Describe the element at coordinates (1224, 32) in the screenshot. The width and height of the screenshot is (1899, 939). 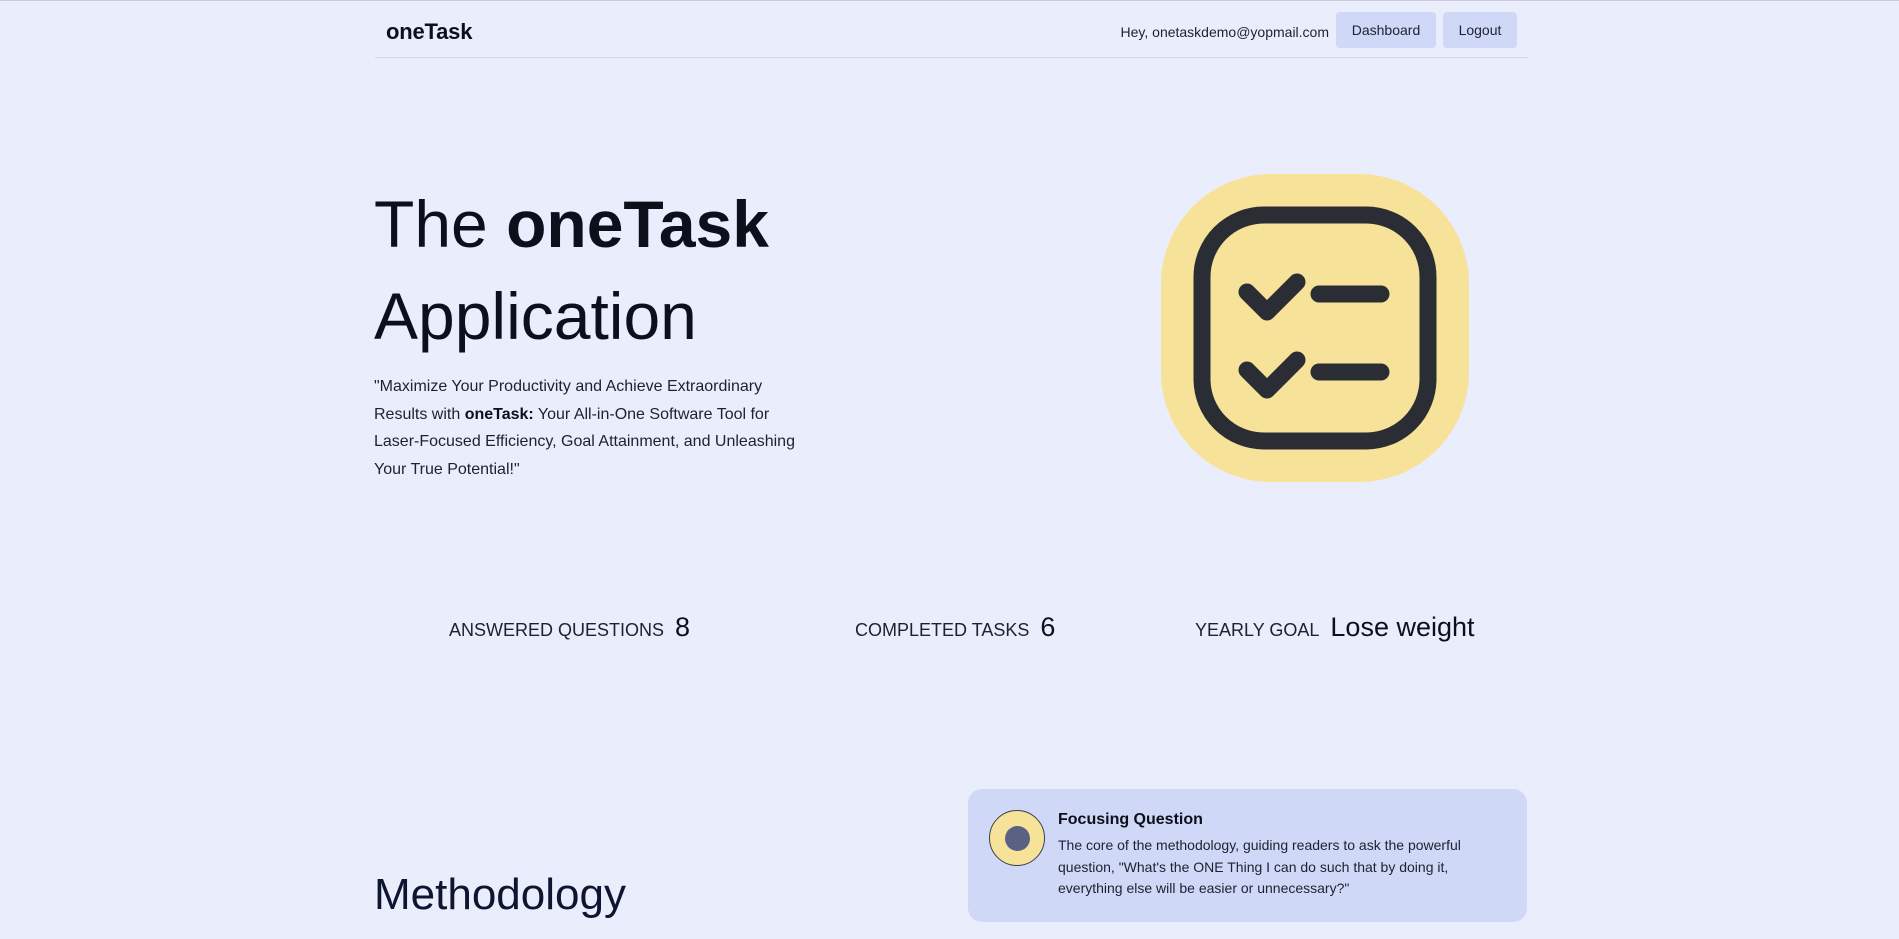
I see `user-greeting: Hey, onetaskdemo@yopmail.com` at that location.